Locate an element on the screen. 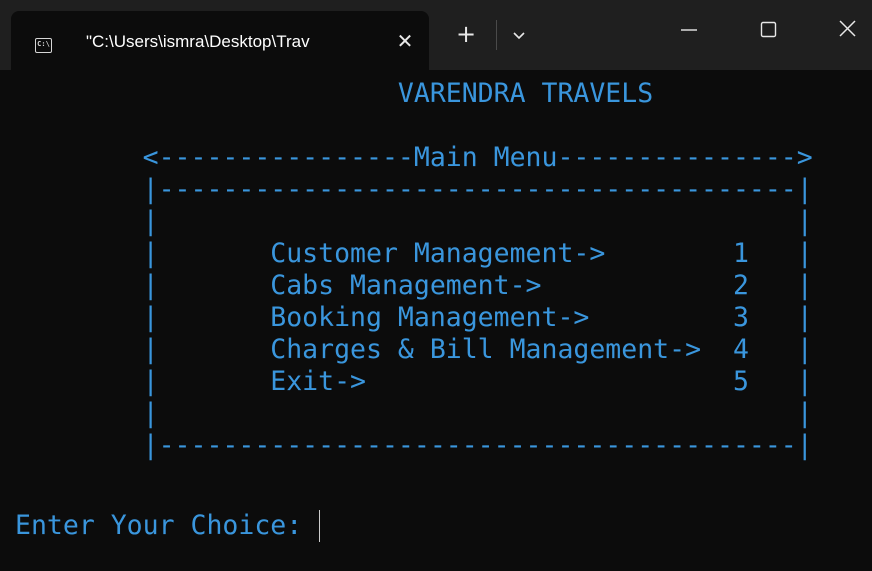 This screenshot has width=872, height=571. close-window-icon is located at coordinates (847, 28).